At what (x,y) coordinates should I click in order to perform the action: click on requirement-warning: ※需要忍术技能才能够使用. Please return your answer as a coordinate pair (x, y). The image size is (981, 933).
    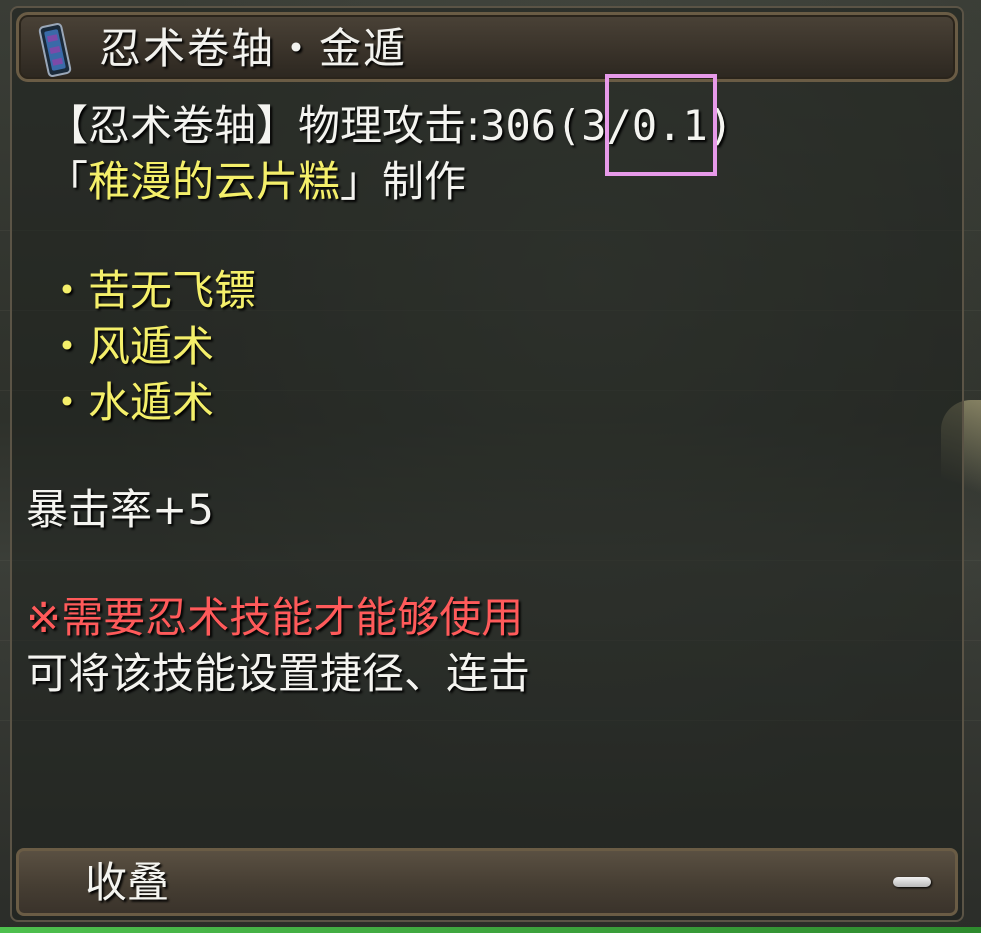
    Looking at the image, I should click on (275, 617).